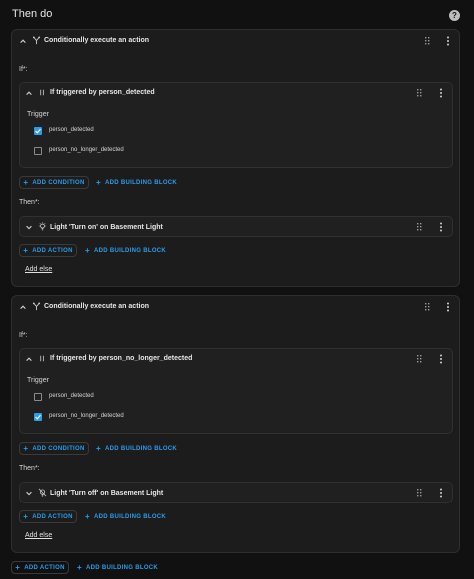 This screenshot has width=474, height=579. I want to click on action-card: Light 'Turn off' on Basement Light, so click(236, 492).